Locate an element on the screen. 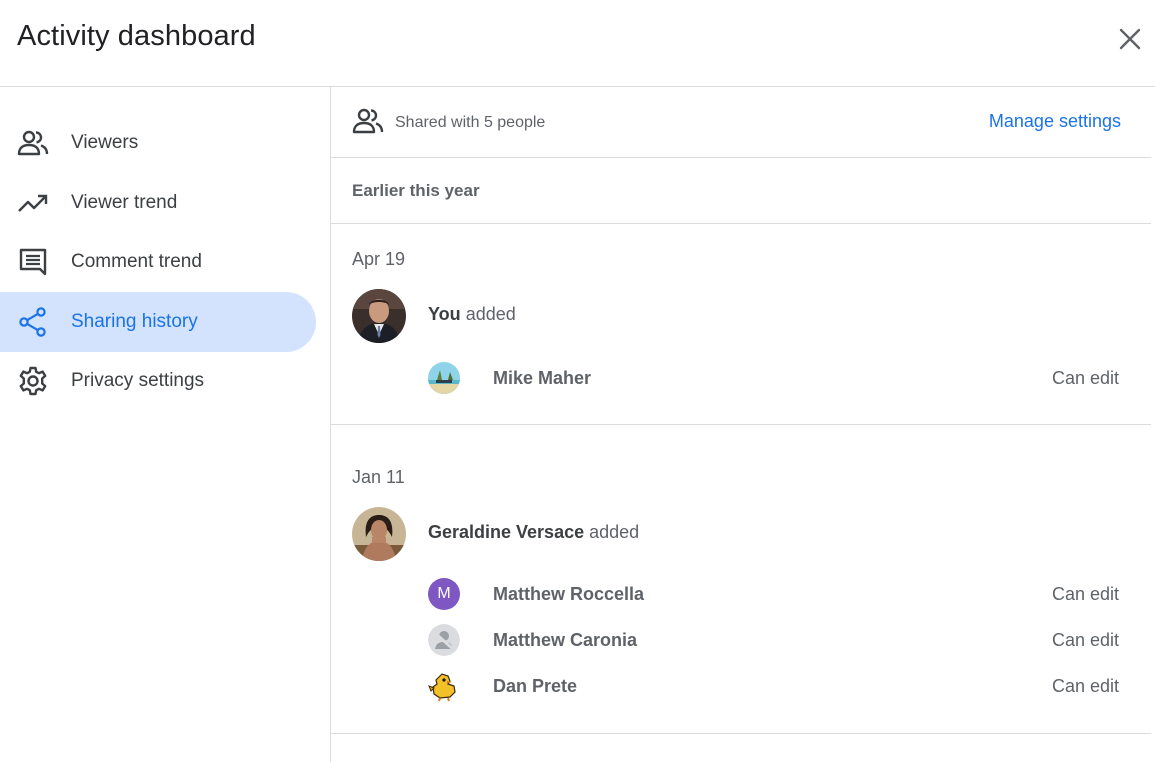 This screenshot has width=1155, height=762. share-icon is located at coordinates (33, 322).